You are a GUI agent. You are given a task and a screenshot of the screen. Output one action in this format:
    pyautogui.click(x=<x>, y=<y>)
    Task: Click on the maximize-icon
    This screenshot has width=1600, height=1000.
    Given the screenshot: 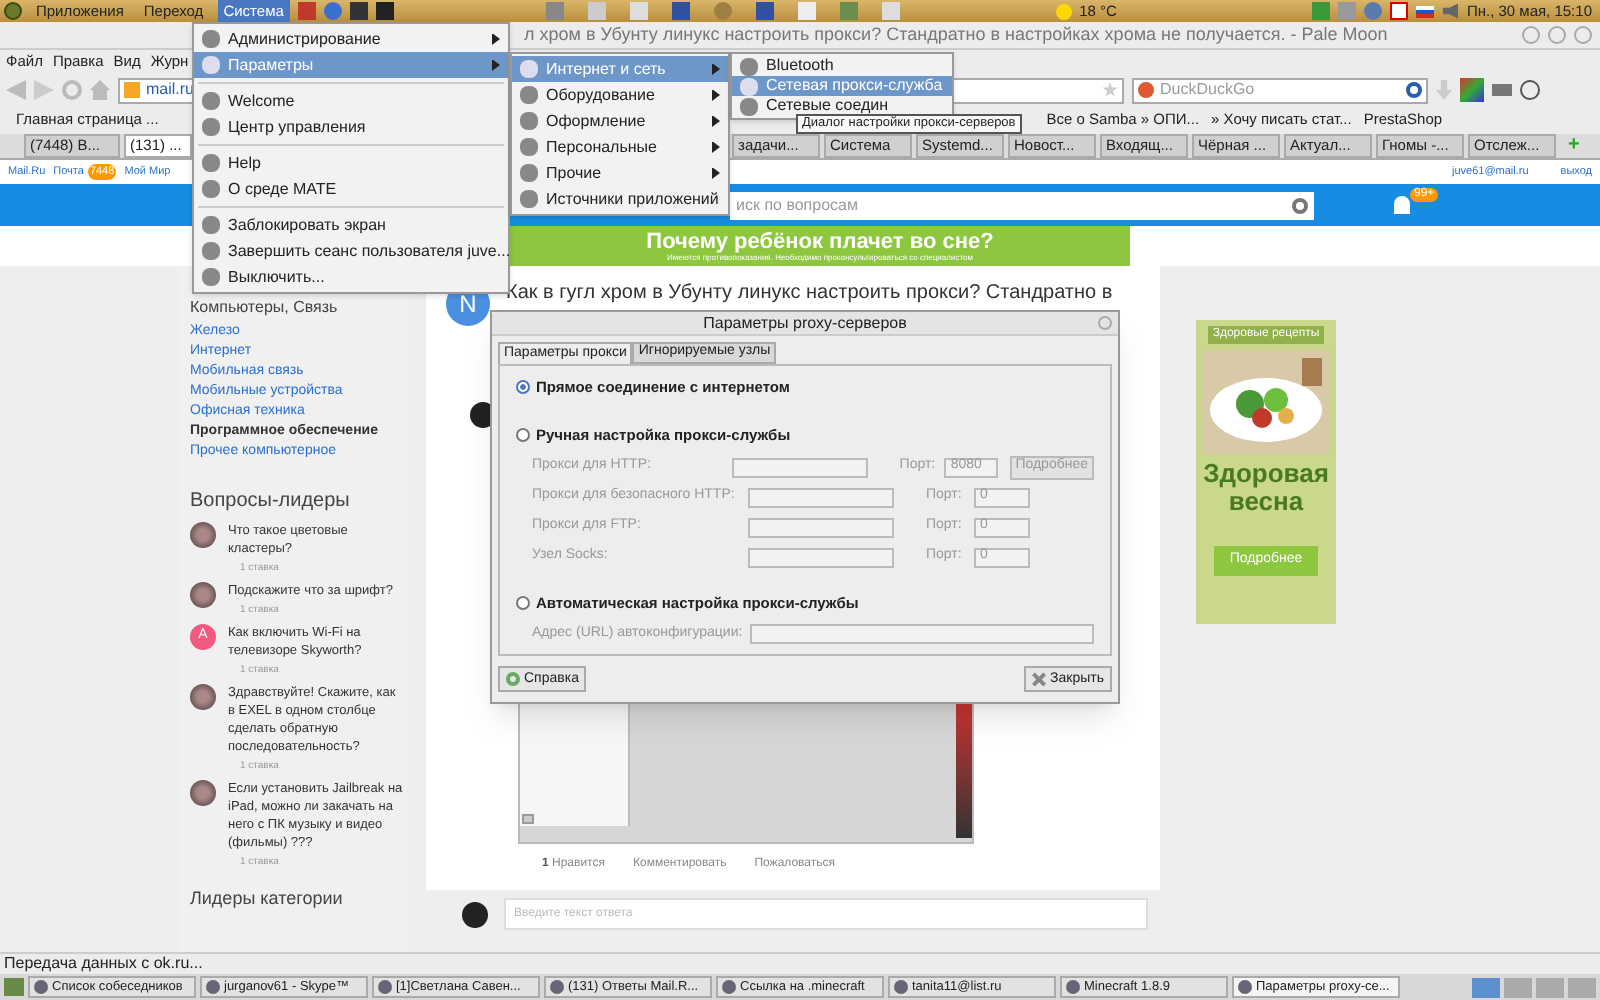 What is the action you would take?
    pyautogui.click(x=1557, y=35)
    